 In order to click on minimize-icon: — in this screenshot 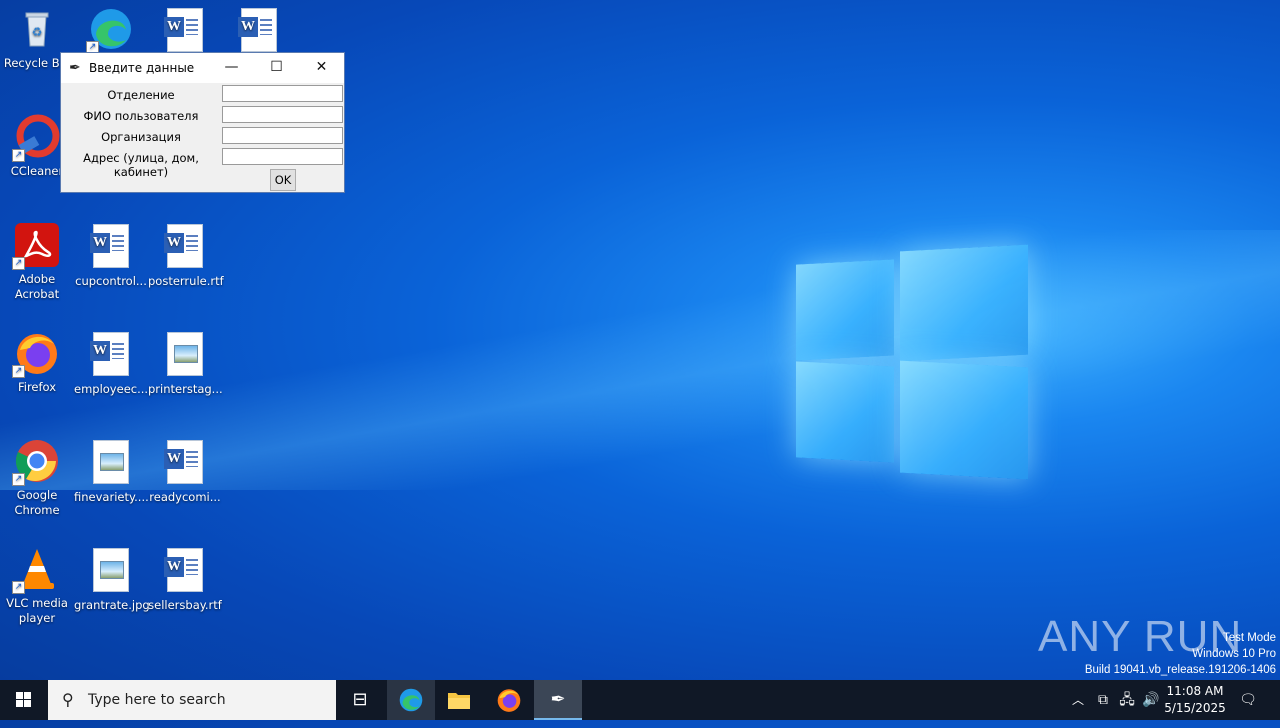, I will do `click(231, 67)`.